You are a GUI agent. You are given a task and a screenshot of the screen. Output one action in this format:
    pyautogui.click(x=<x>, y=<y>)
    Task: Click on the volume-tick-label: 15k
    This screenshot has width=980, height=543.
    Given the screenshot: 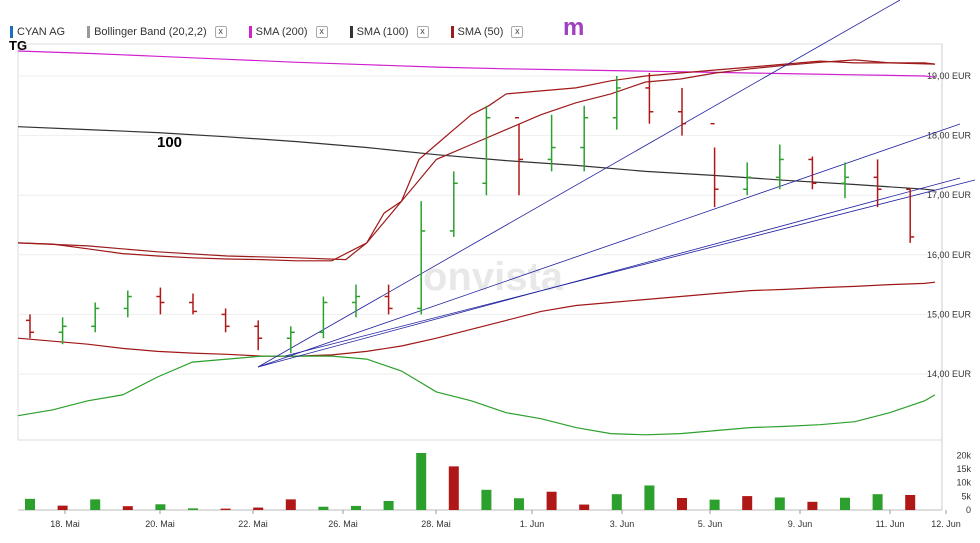 What is the action you would take?
    pyautogui.click(x=963, y=469)
    